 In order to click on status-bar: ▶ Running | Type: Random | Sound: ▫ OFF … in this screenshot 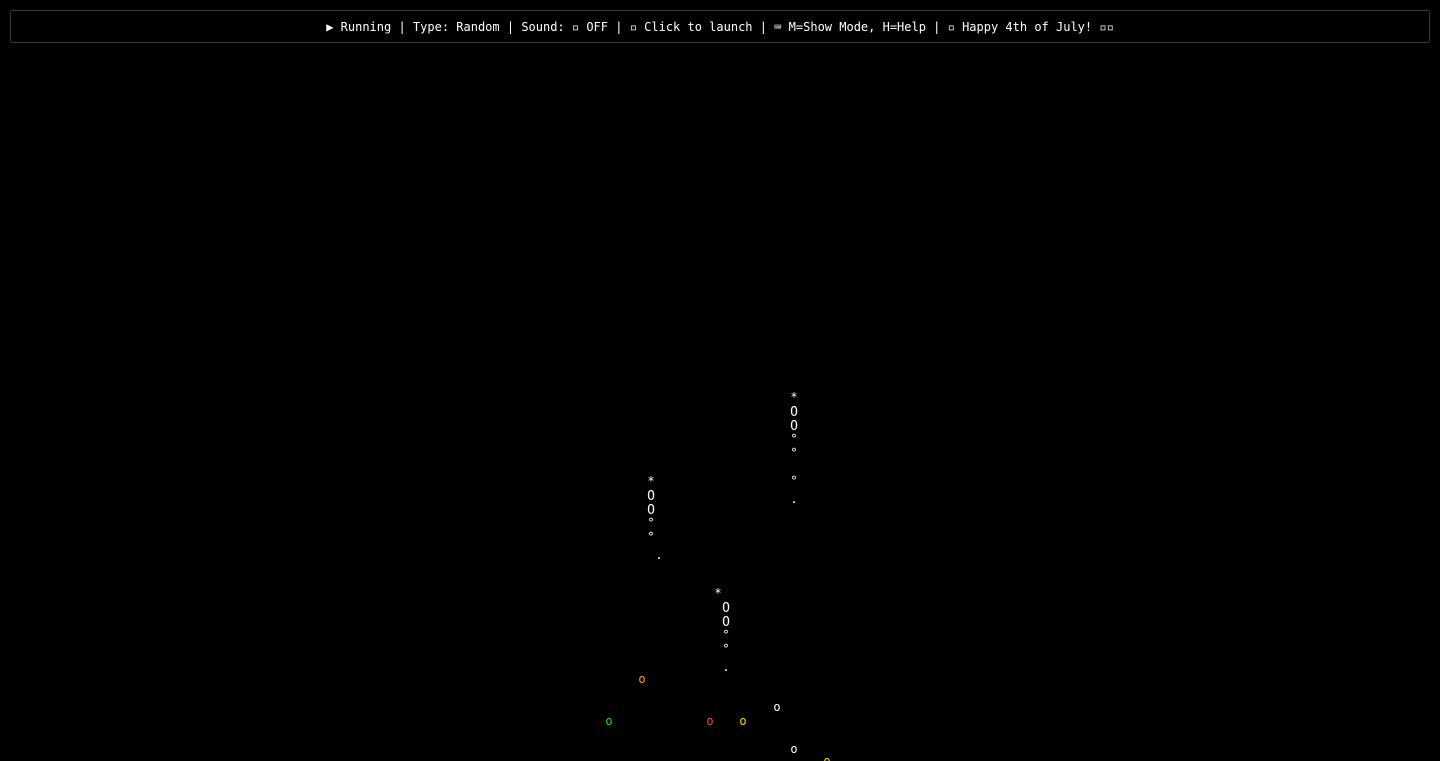, I will do `click(720, 26)`.